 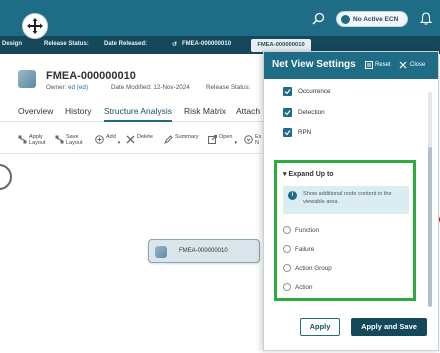 I want to click on tab-attachments: Attach, so click(x=248, y=111).